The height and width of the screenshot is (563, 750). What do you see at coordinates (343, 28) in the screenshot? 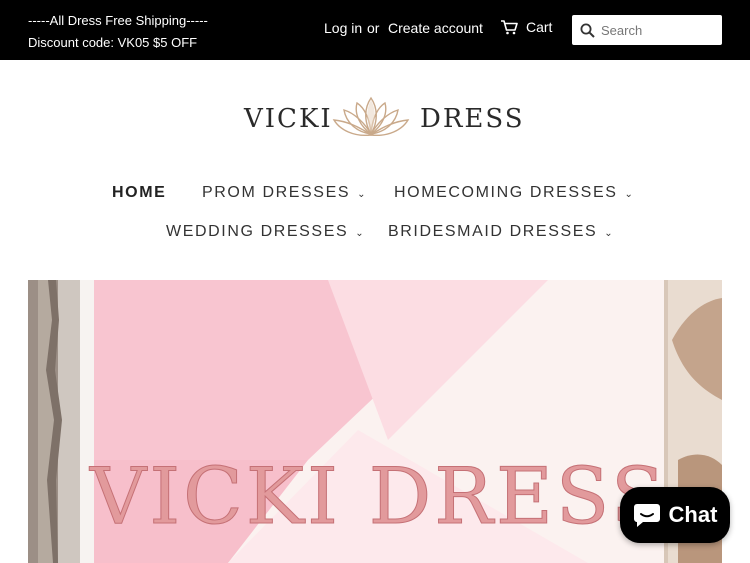
I see `login-link: Log in` at bounding box center [343, 28].